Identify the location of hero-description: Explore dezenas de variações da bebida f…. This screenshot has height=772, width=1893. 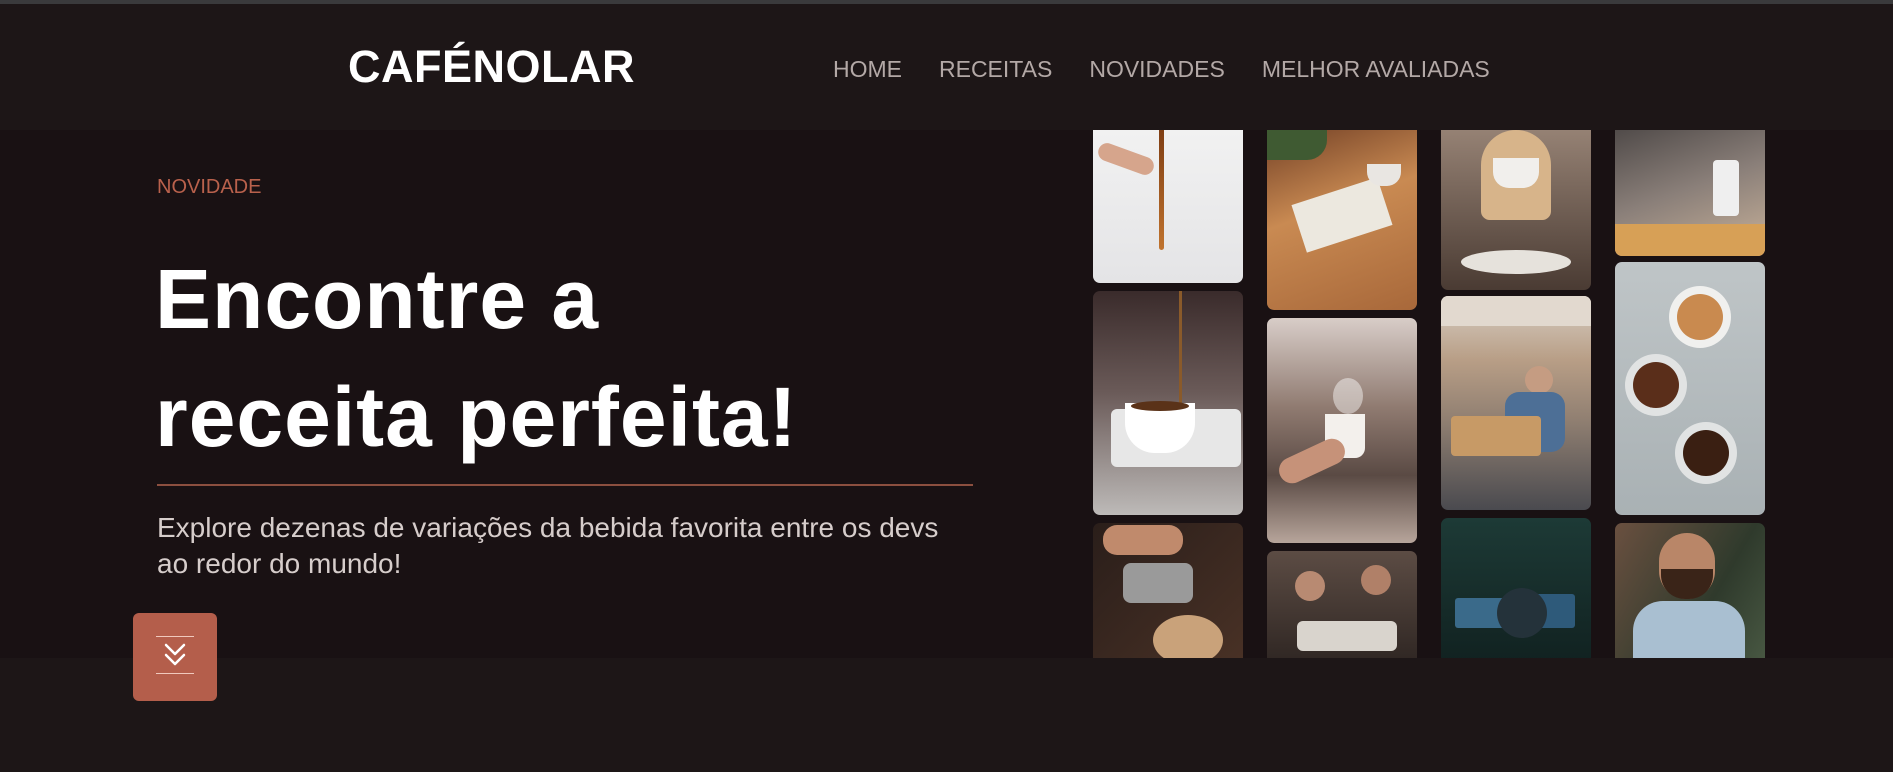
(548, 545).